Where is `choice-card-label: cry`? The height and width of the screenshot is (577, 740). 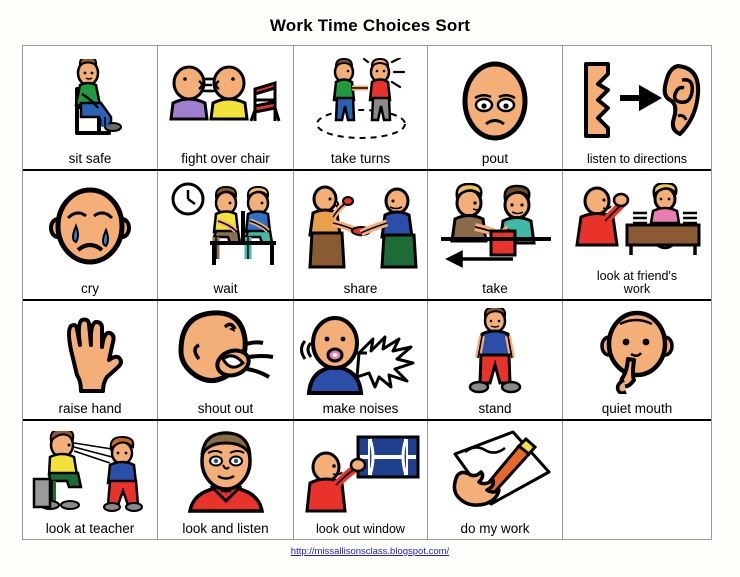
choice-card-label: cry is located at coordinates (90, 288).